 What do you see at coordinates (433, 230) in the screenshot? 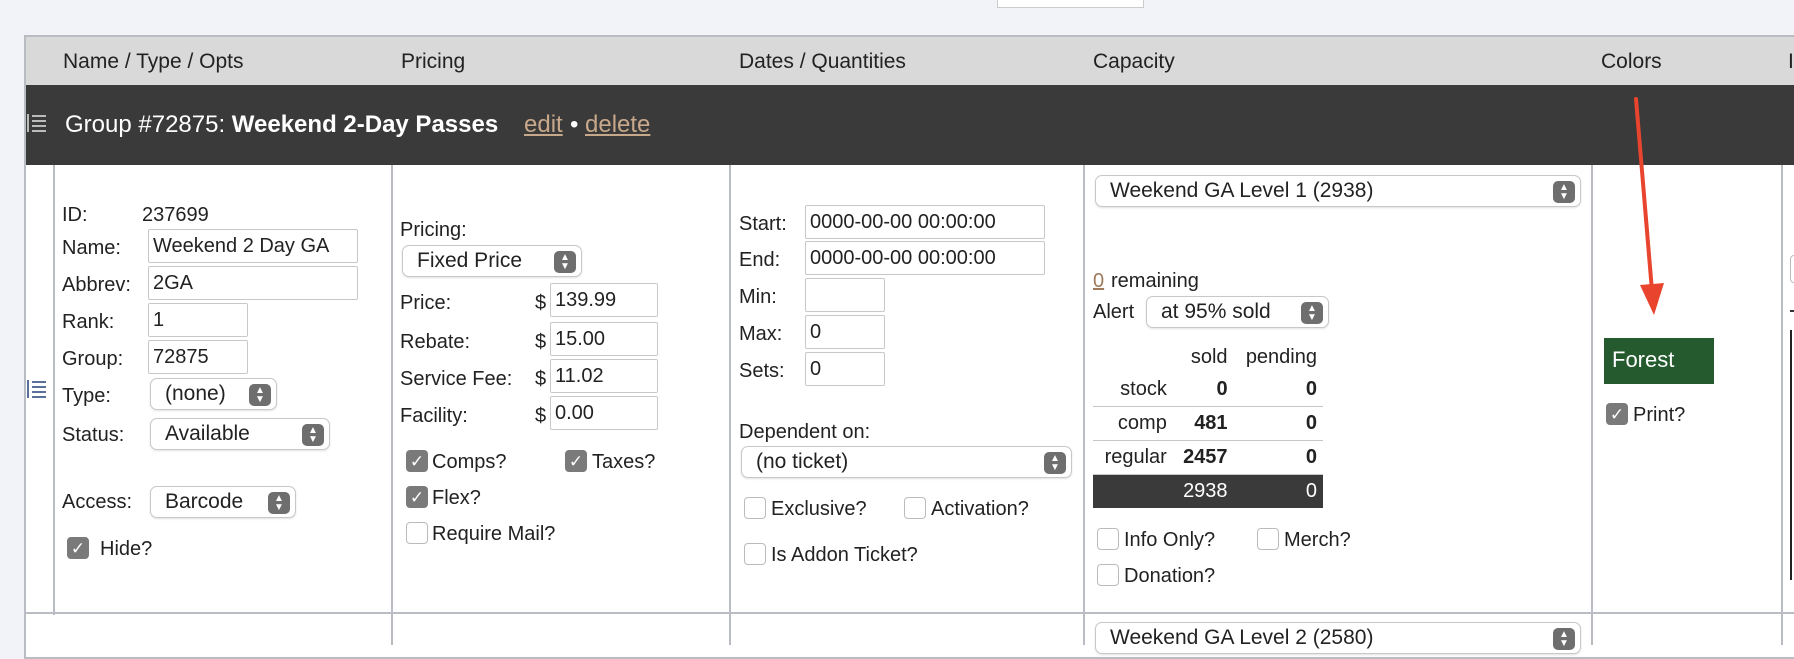
I see `pricing-label: Pricing:` at bounding box center [433, 230].